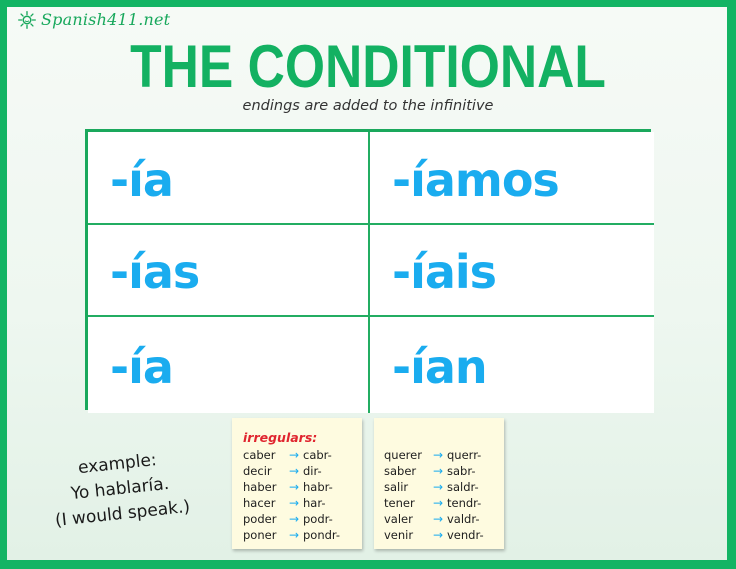  I want to click on irregular-verb-row: hacer → har-, so click(302, 503).